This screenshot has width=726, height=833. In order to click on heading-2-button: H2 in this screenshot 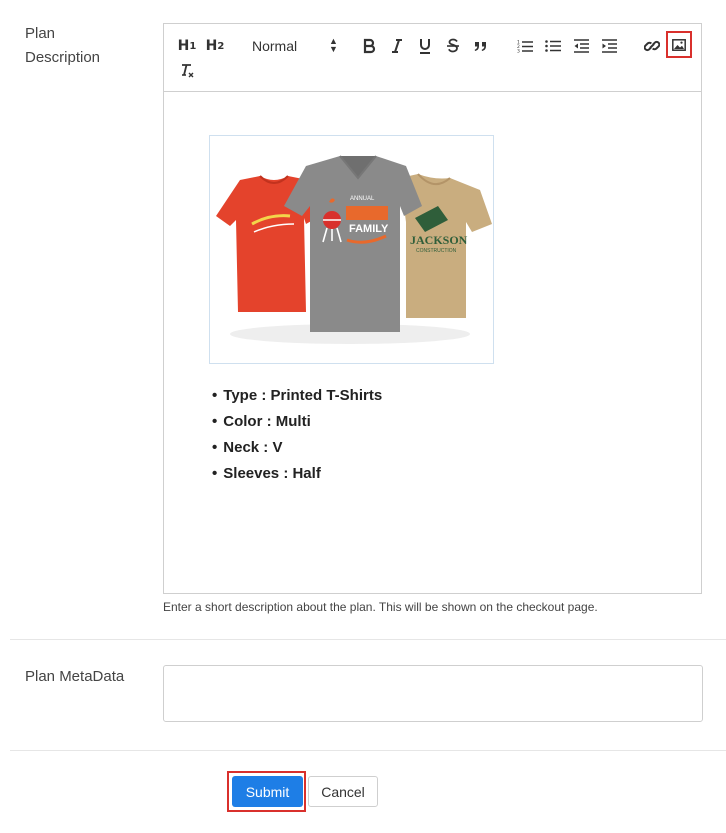, I will do `click(215, 46)`.